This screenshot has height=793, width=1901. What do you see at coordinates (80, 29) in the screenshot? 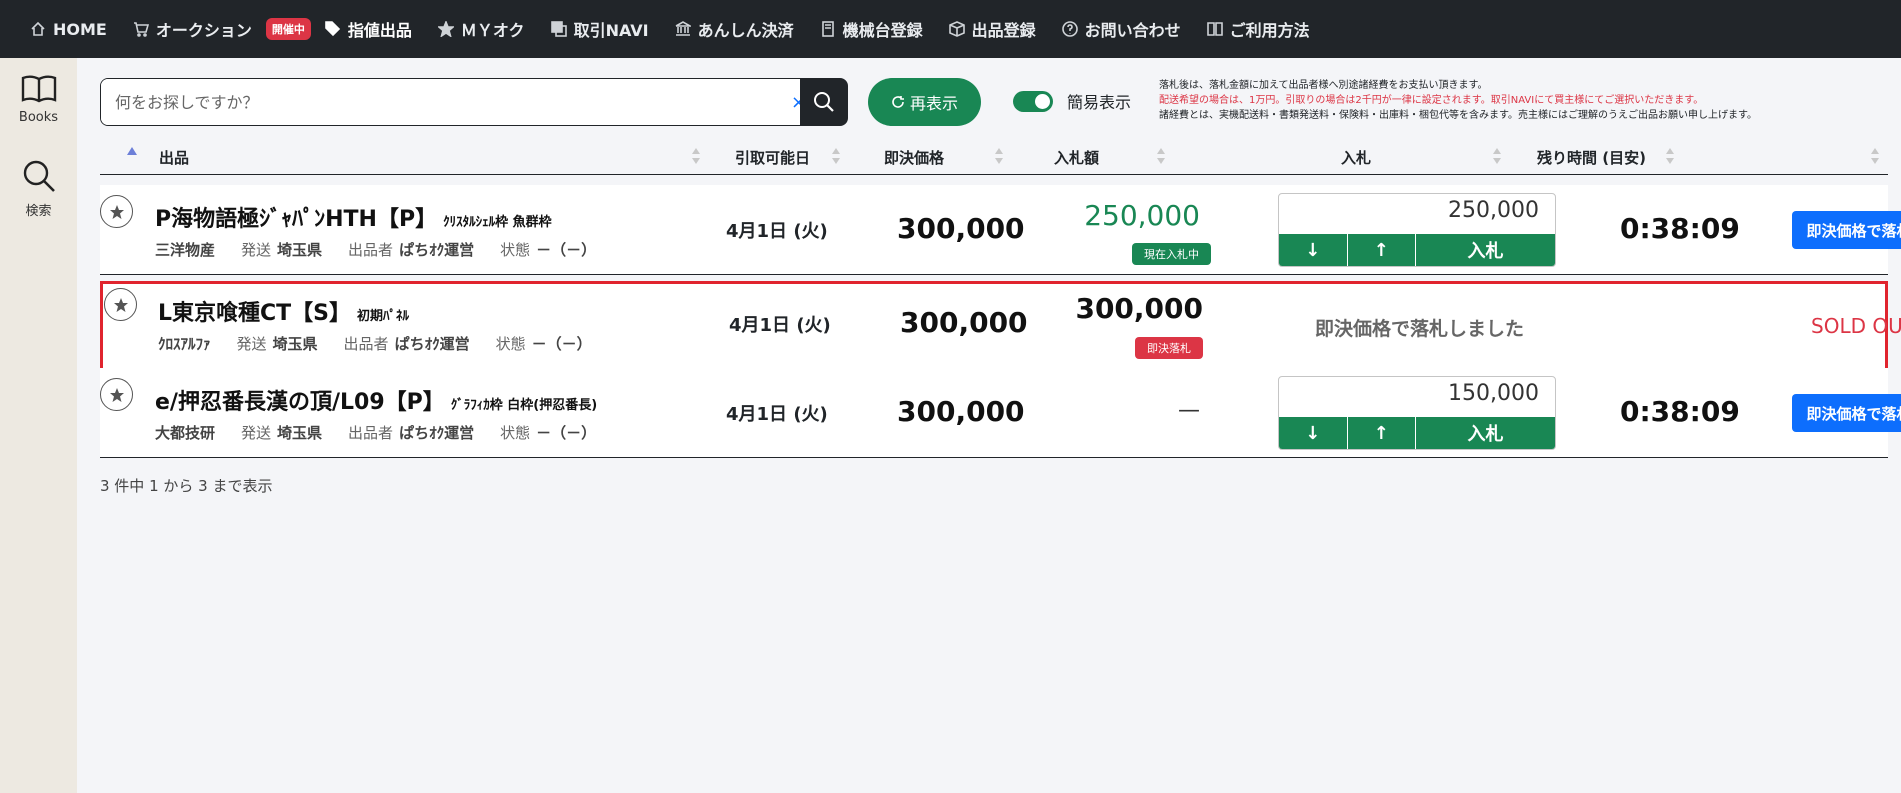
I see `nav-label: HOME` at bounding box center [80, 29].